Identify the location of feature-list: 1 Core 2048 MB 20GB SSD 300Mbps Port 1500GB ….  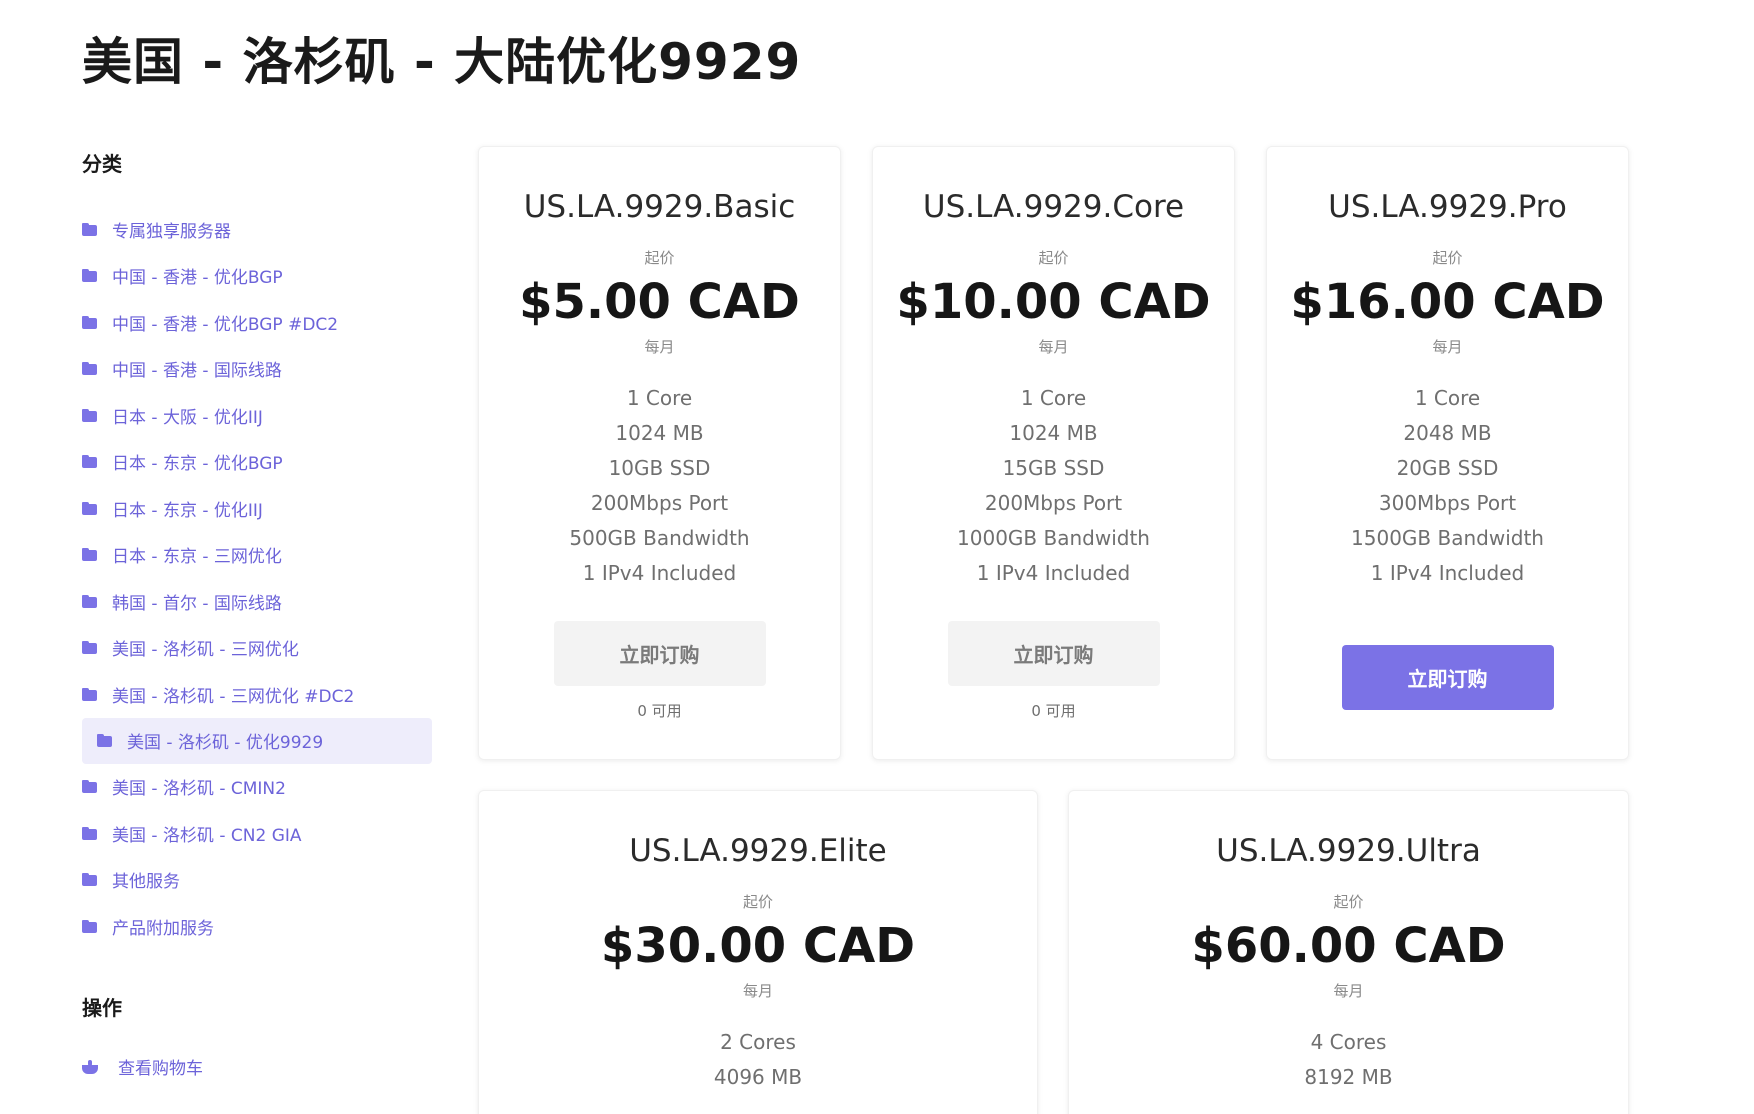
(1447, 486).